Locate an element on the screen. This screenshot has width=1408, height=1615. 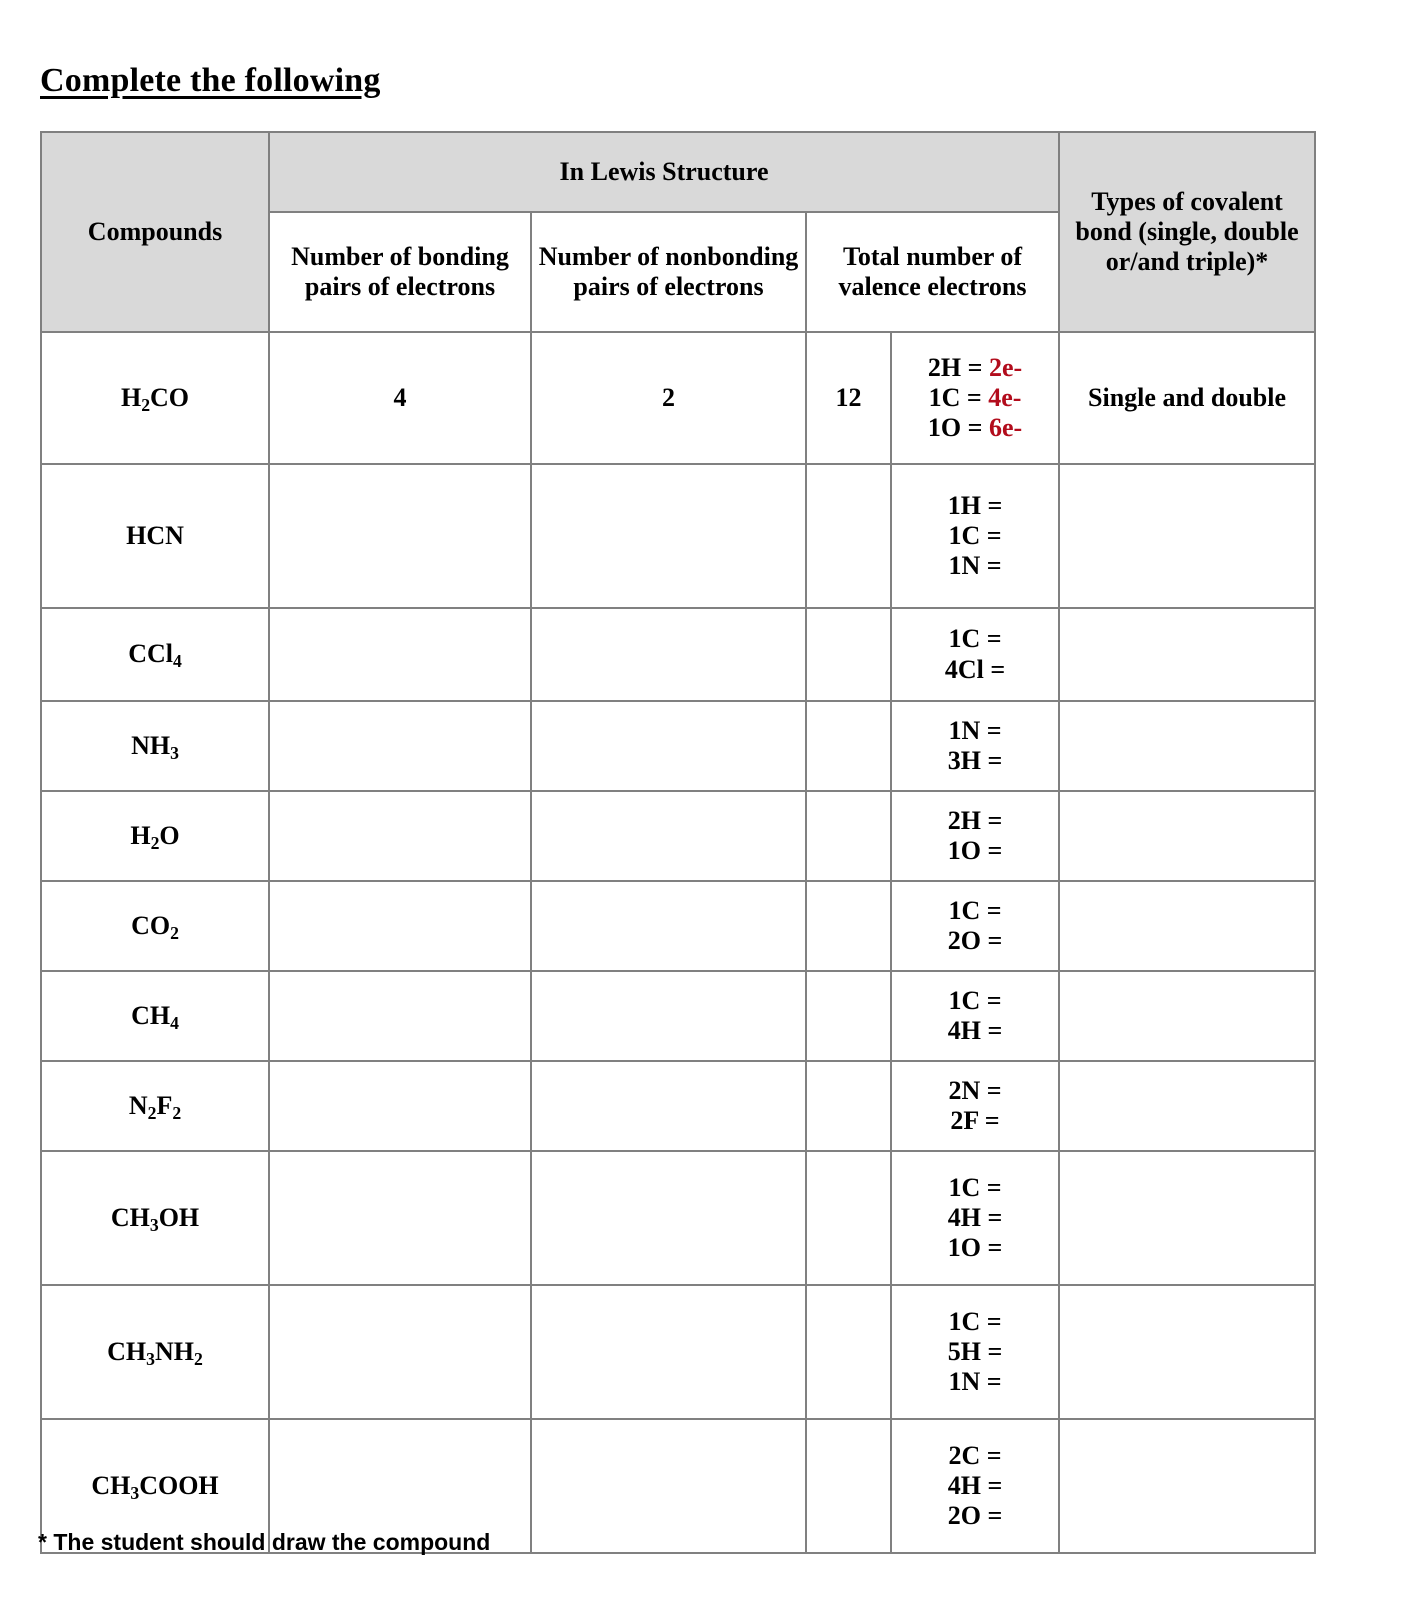
valence-breakdown-label: 1N = is located at coordinates (975, 566).